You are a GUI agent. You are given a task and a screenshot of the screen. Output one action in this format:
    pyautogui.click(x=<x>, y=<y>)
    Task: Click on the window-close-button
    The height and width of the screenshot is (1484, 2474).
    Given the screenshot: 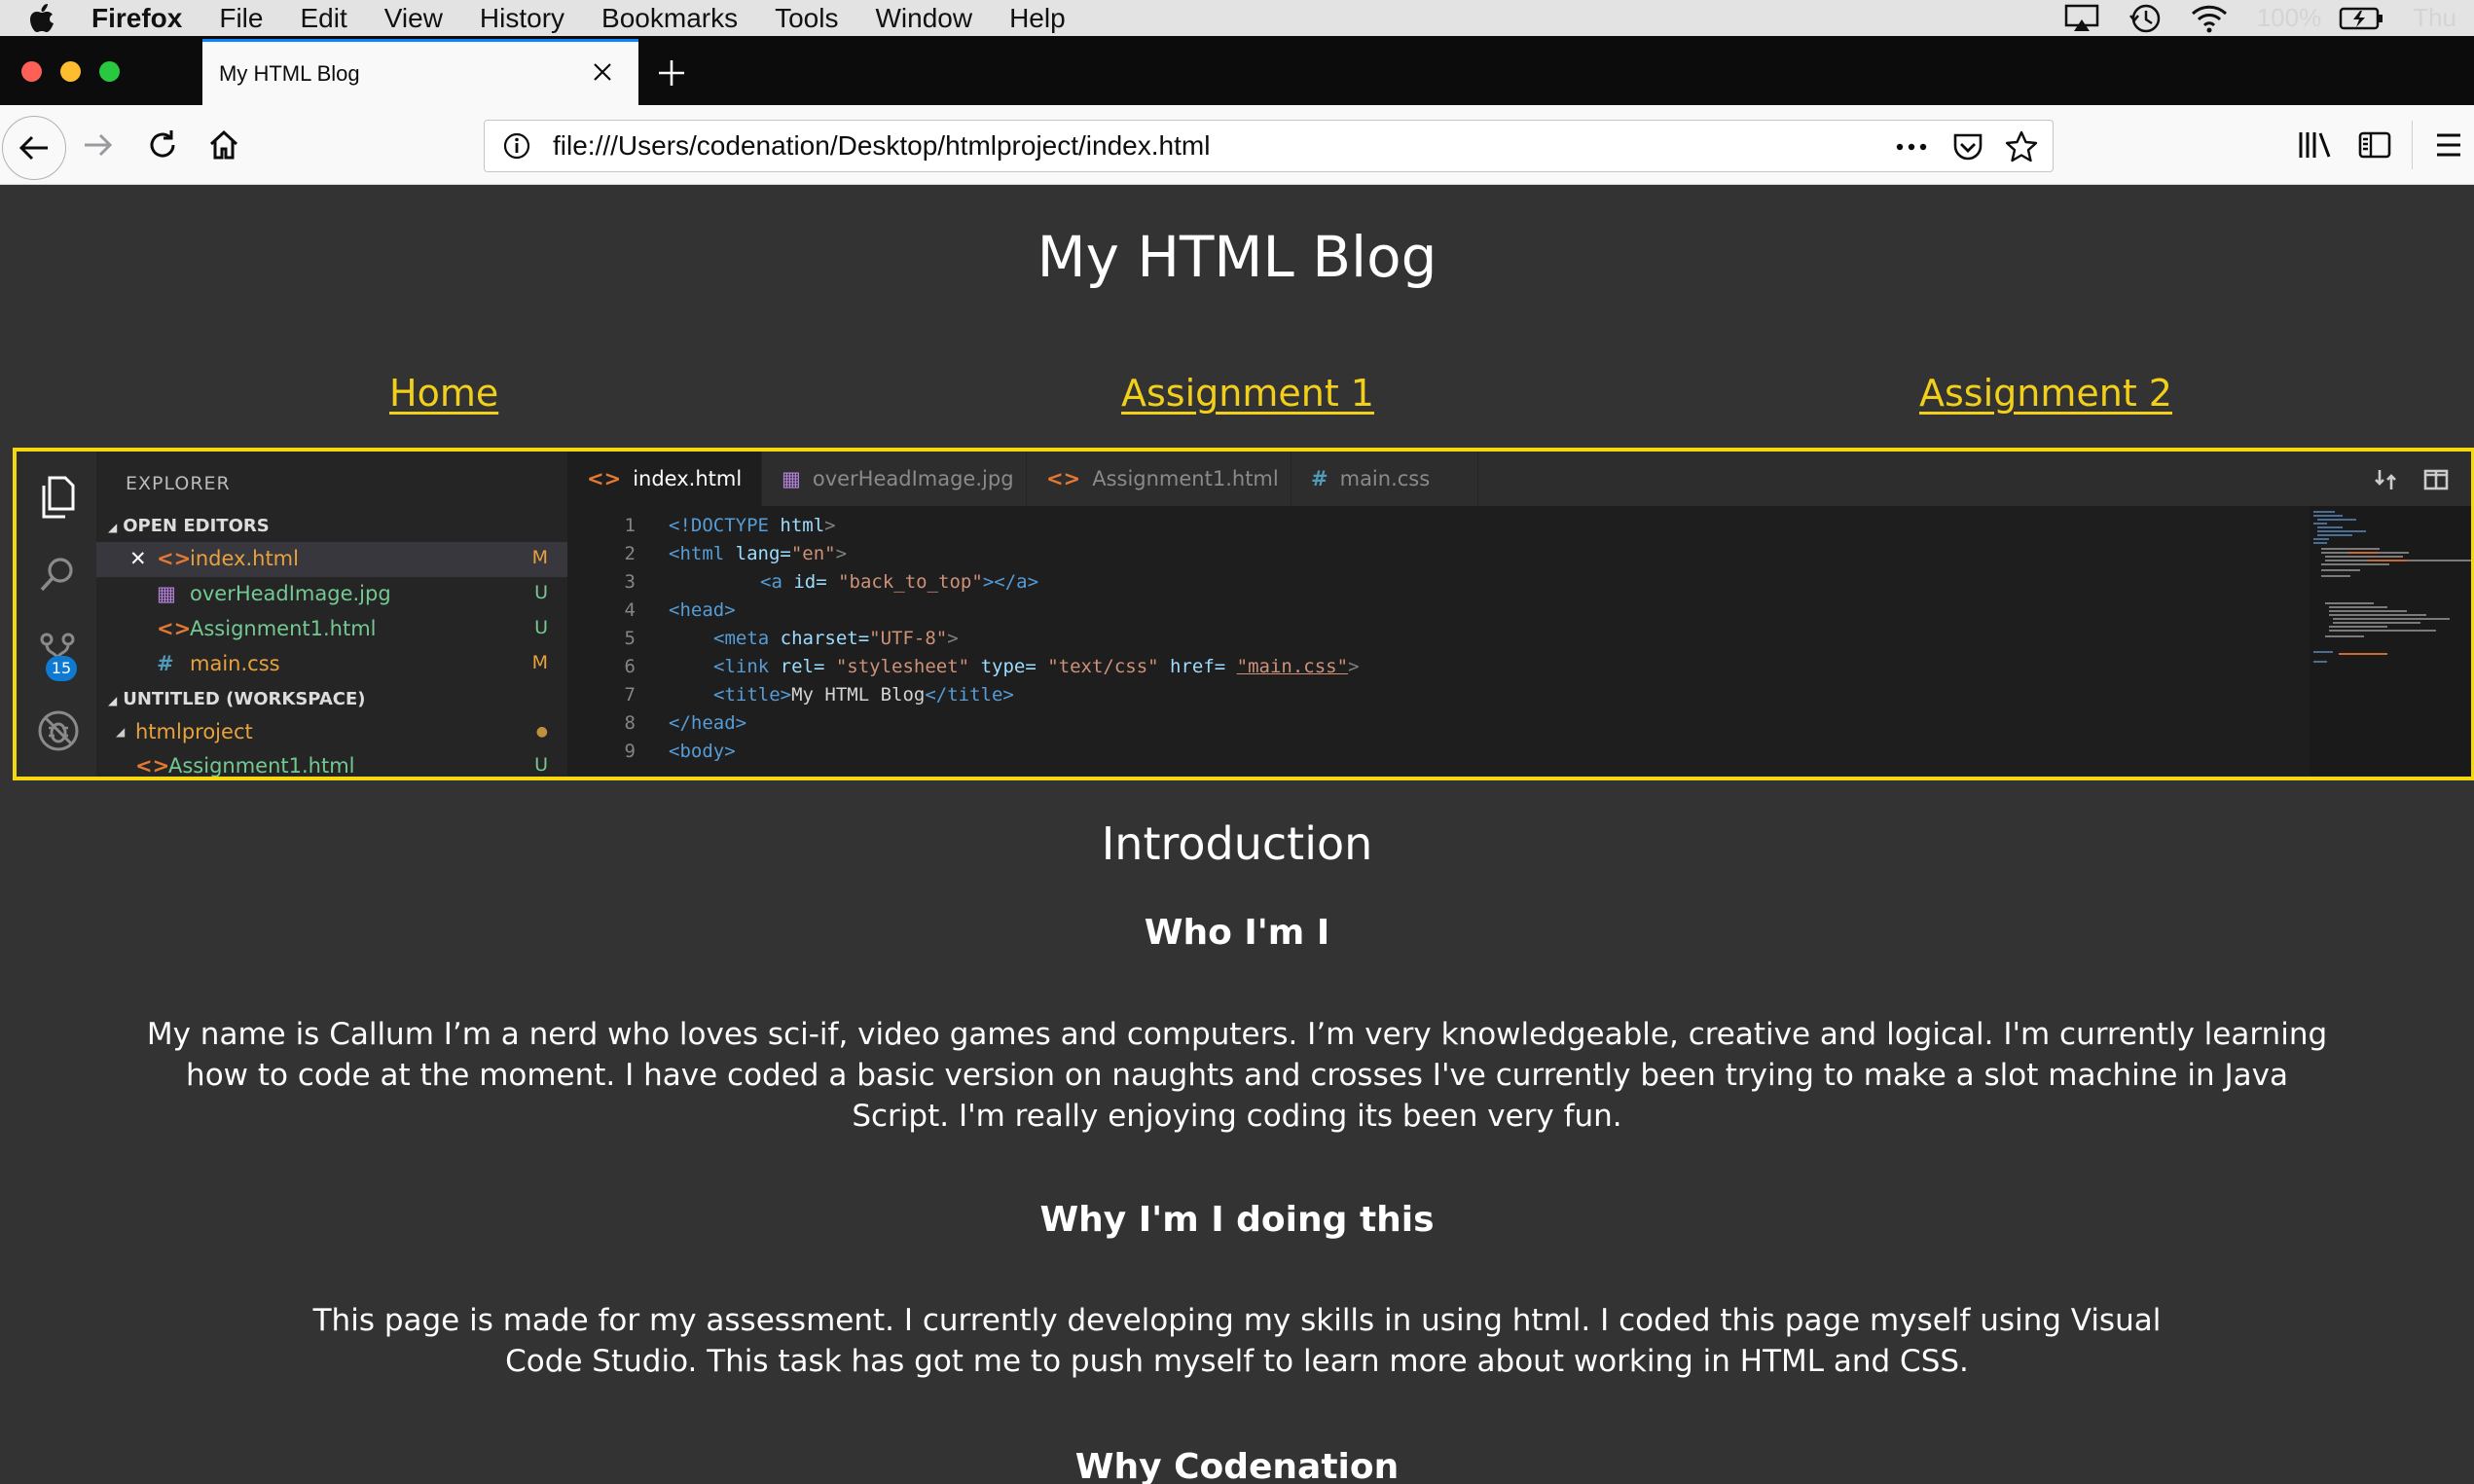 What is the action you would take?
    pyautogui.click(x=32, y=72)
    